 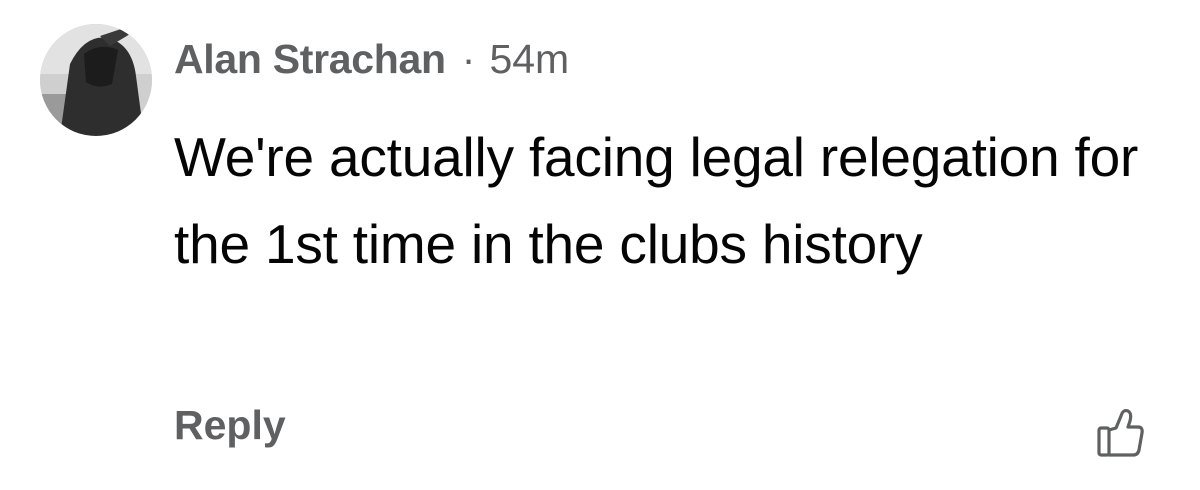 I want to click on avatar-image, so click(x=96, y=80).